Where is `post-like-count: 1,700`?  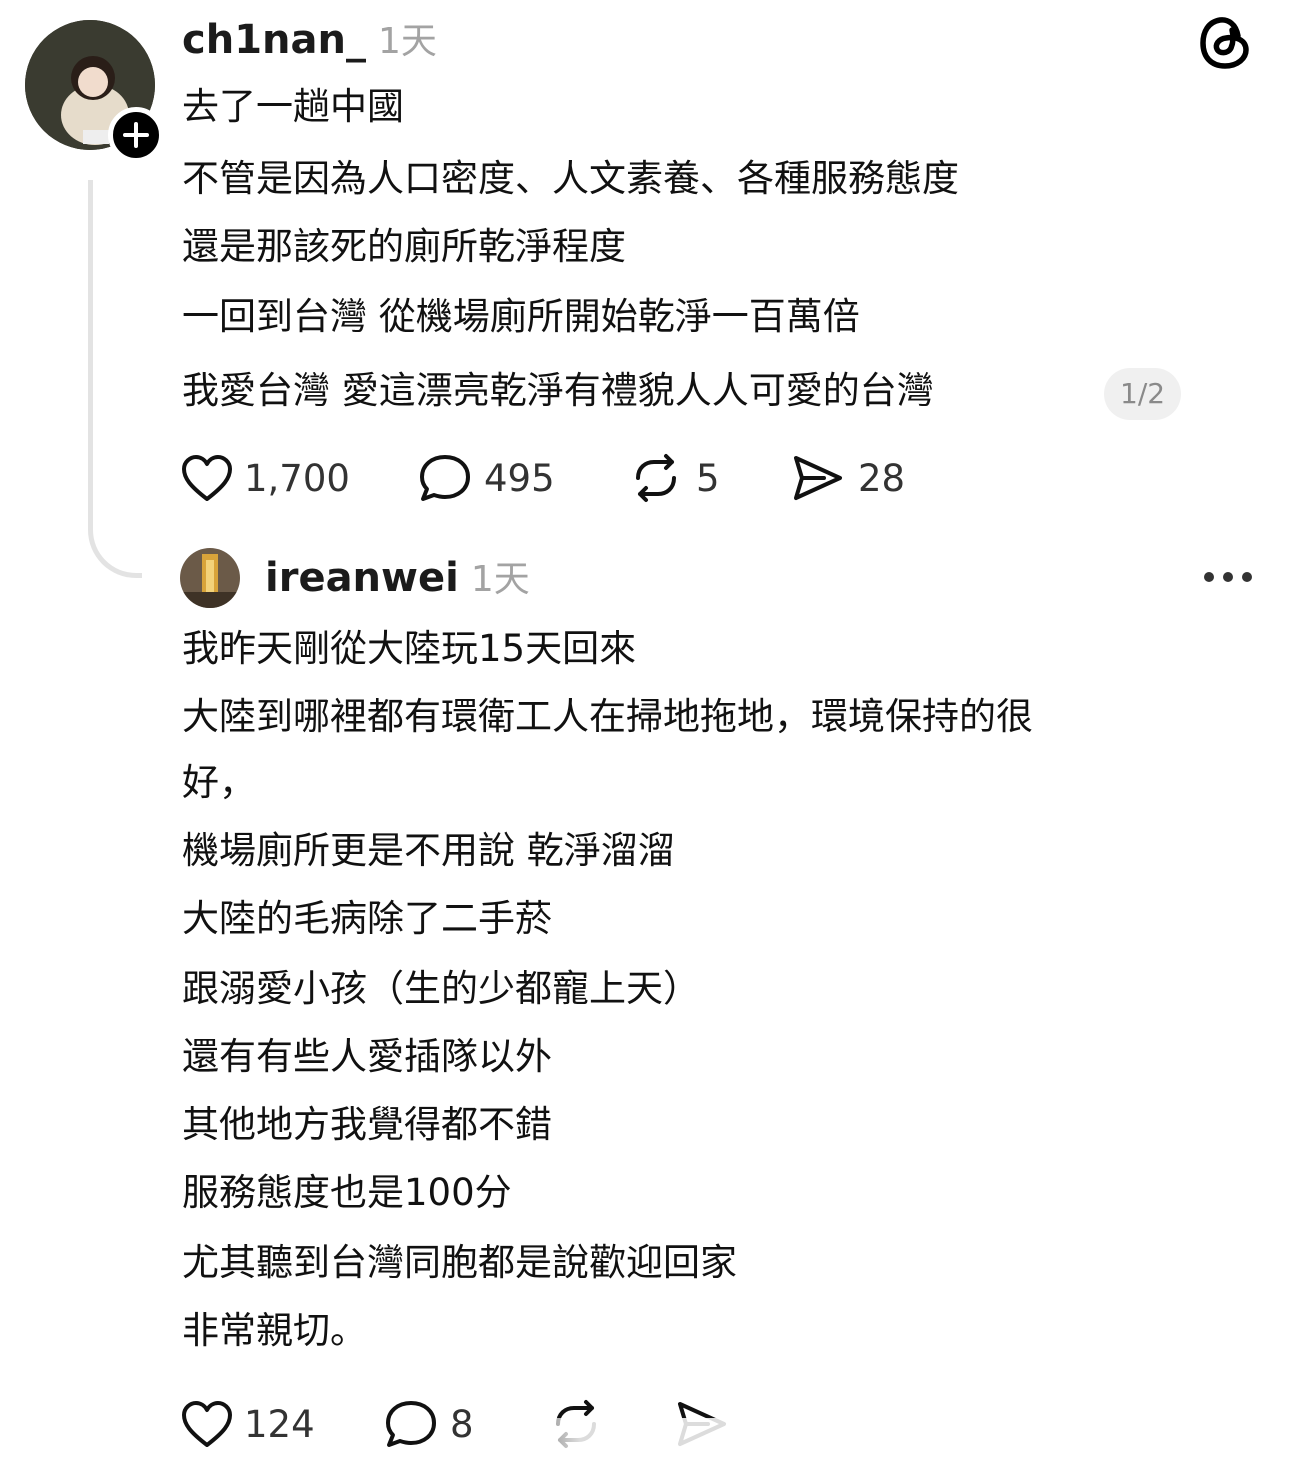 post-like-count: 1,700 is located at coordinates (297, 478).